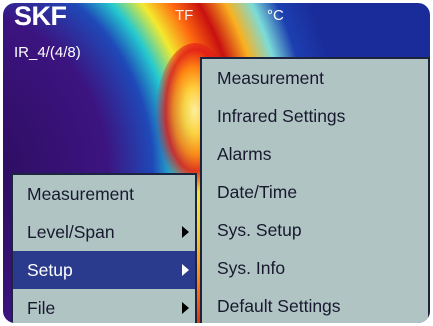  What do you see at coordinates (270, 77) in the screenshot?
I see `submenu-item-label: Measurement` at bounding box center [270, 77].